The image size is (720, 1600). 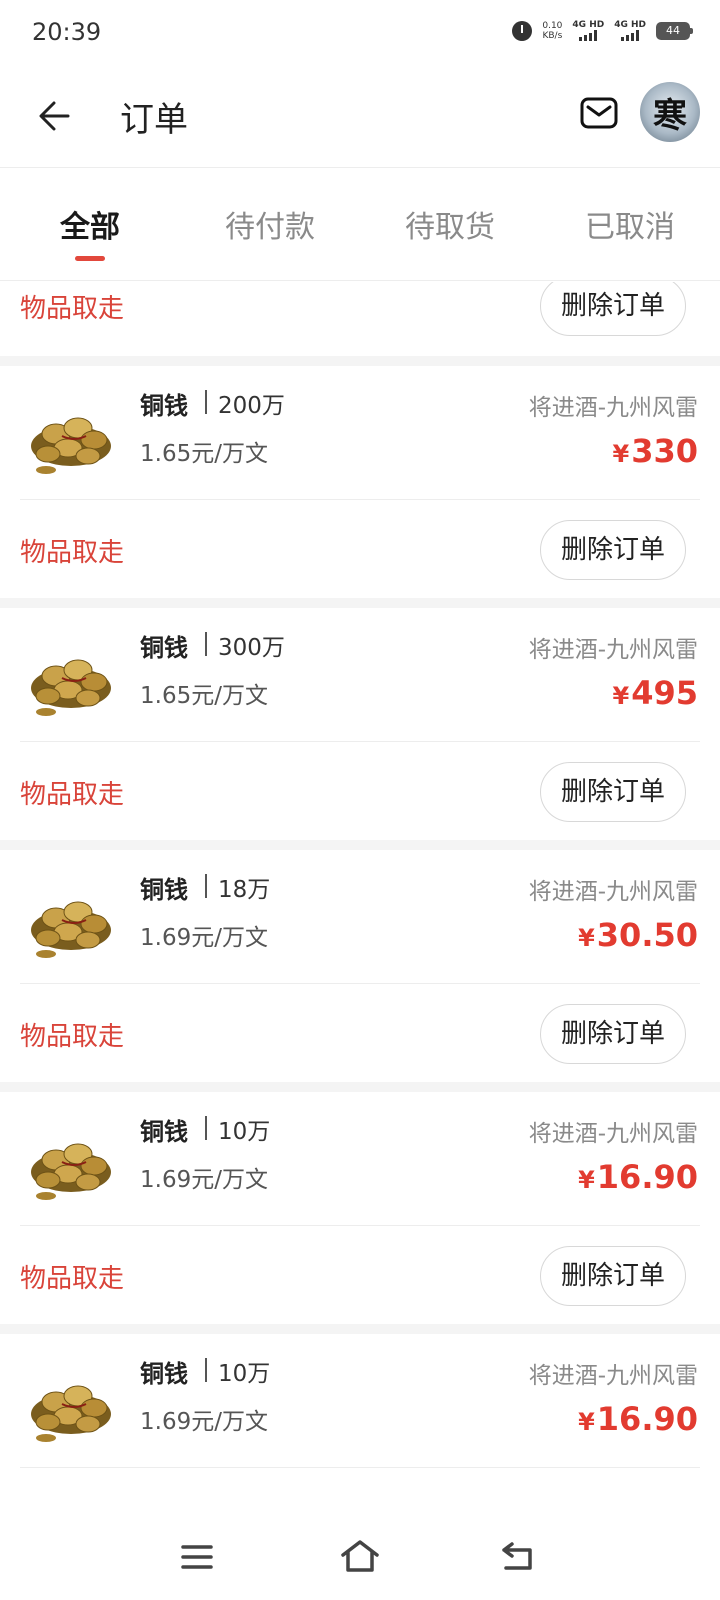 I want to click on order-price: ¥495, so click(x=656, y=693).